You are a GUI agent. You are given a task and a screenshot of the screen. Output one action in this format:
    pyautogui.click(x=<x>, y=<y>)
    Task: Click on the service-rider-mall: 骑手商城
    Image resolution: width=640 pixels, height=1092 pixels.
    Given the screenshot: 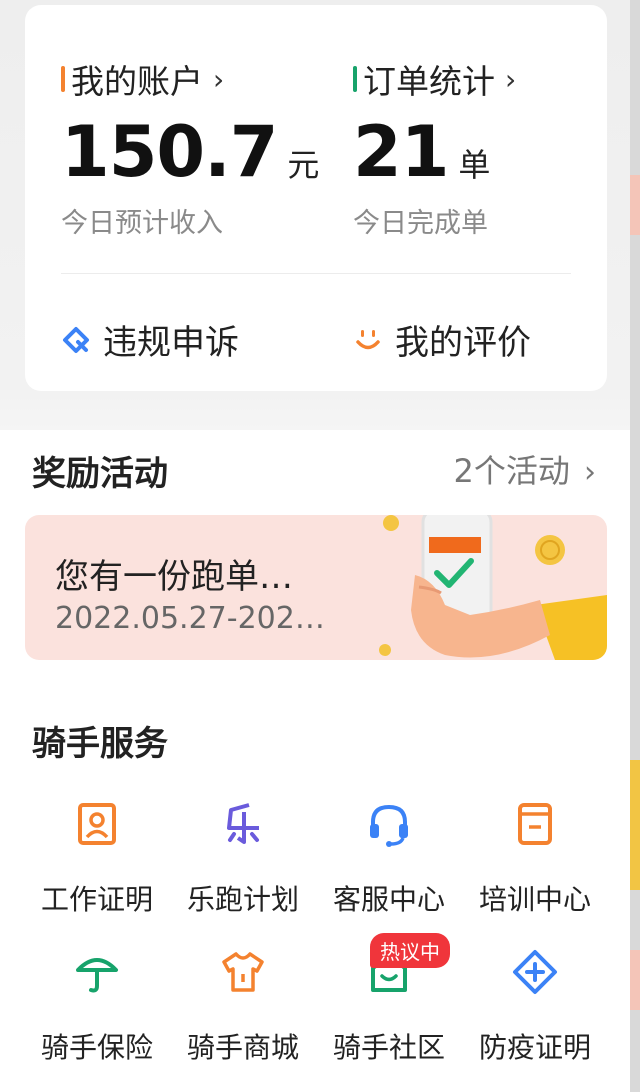 What is the action you would take?
    pyautogui.click(x=243, y=1007)
    